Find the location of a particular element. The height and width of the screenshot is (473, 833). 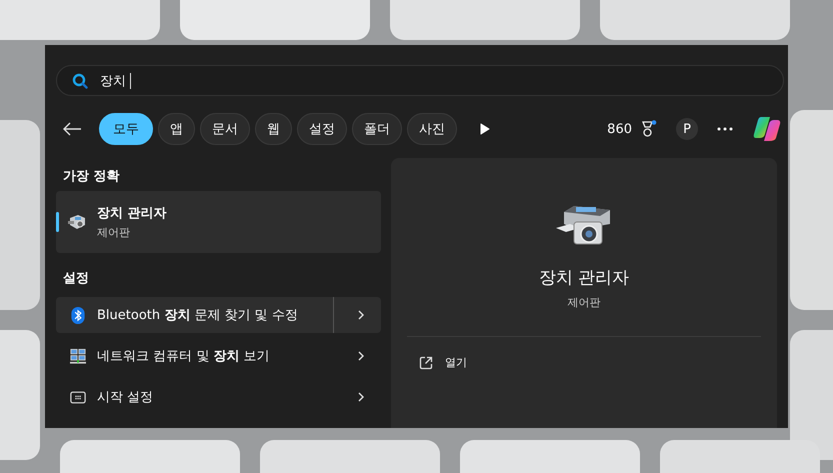

account-avatar: P is located at coordinates (687, 129).